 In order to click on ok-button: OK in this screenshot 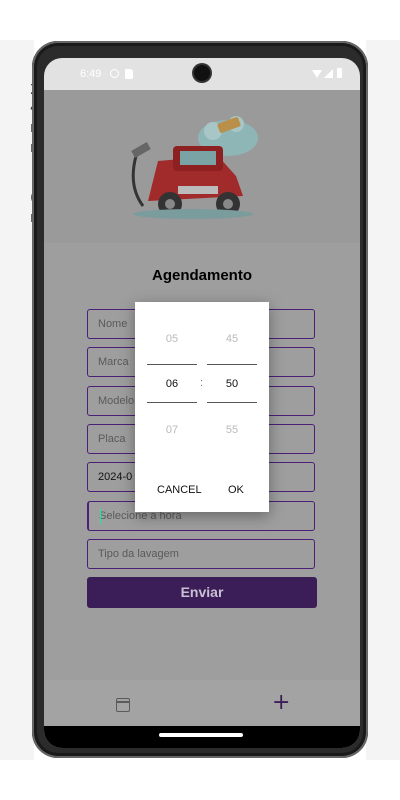, I will do `click(236, 490)`.